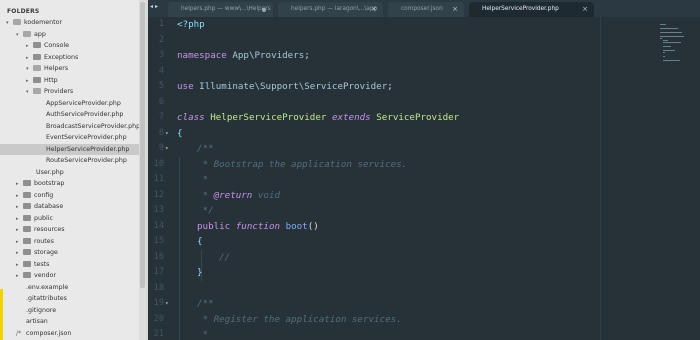  Describe the element at coordinates (200, 241) in the screenshot. I see `code-line-15: {` at that location.